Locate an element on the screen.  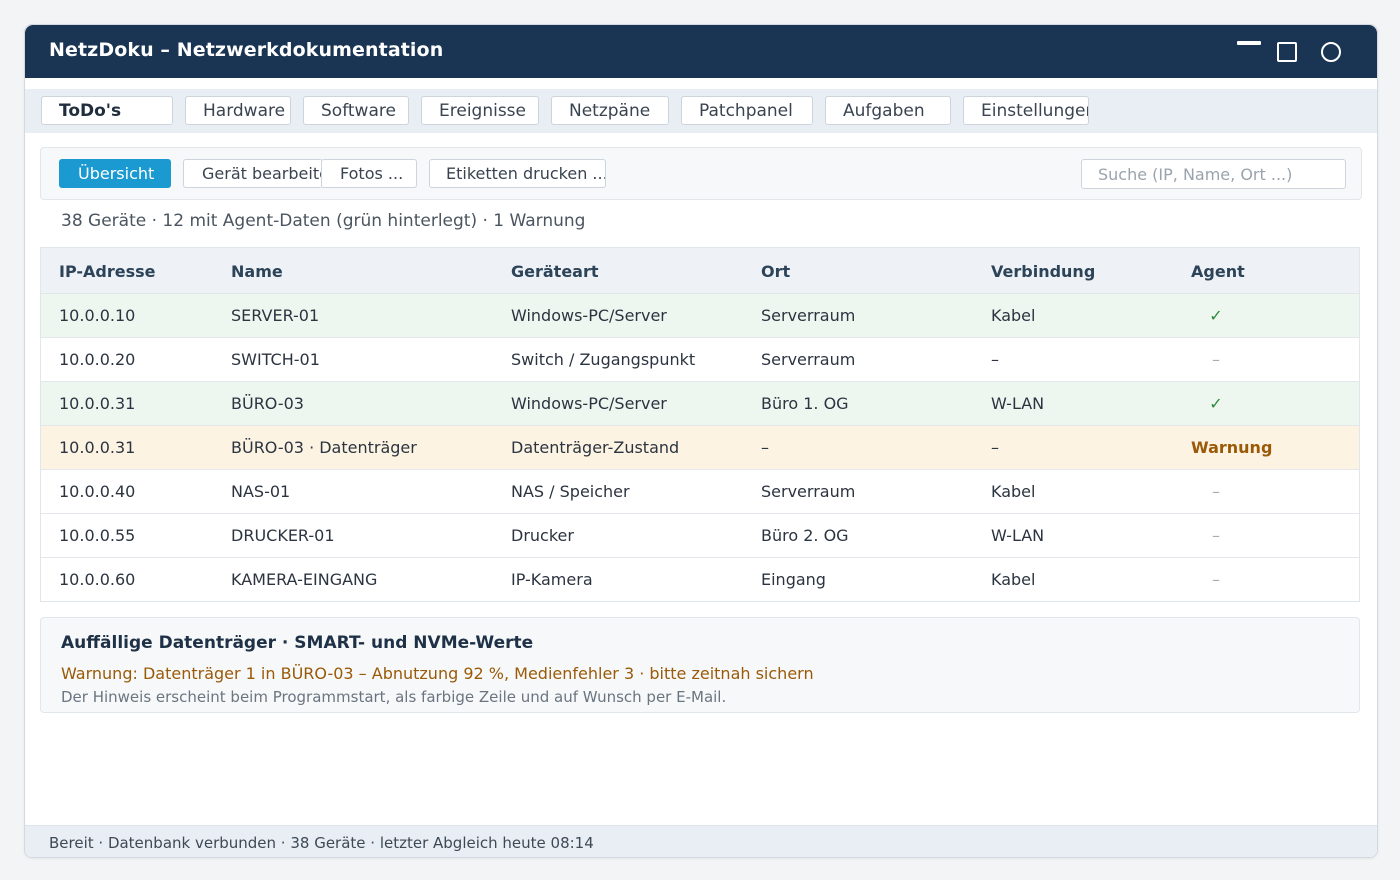
cell-location: Eingang is located at coordinates (793, 579).